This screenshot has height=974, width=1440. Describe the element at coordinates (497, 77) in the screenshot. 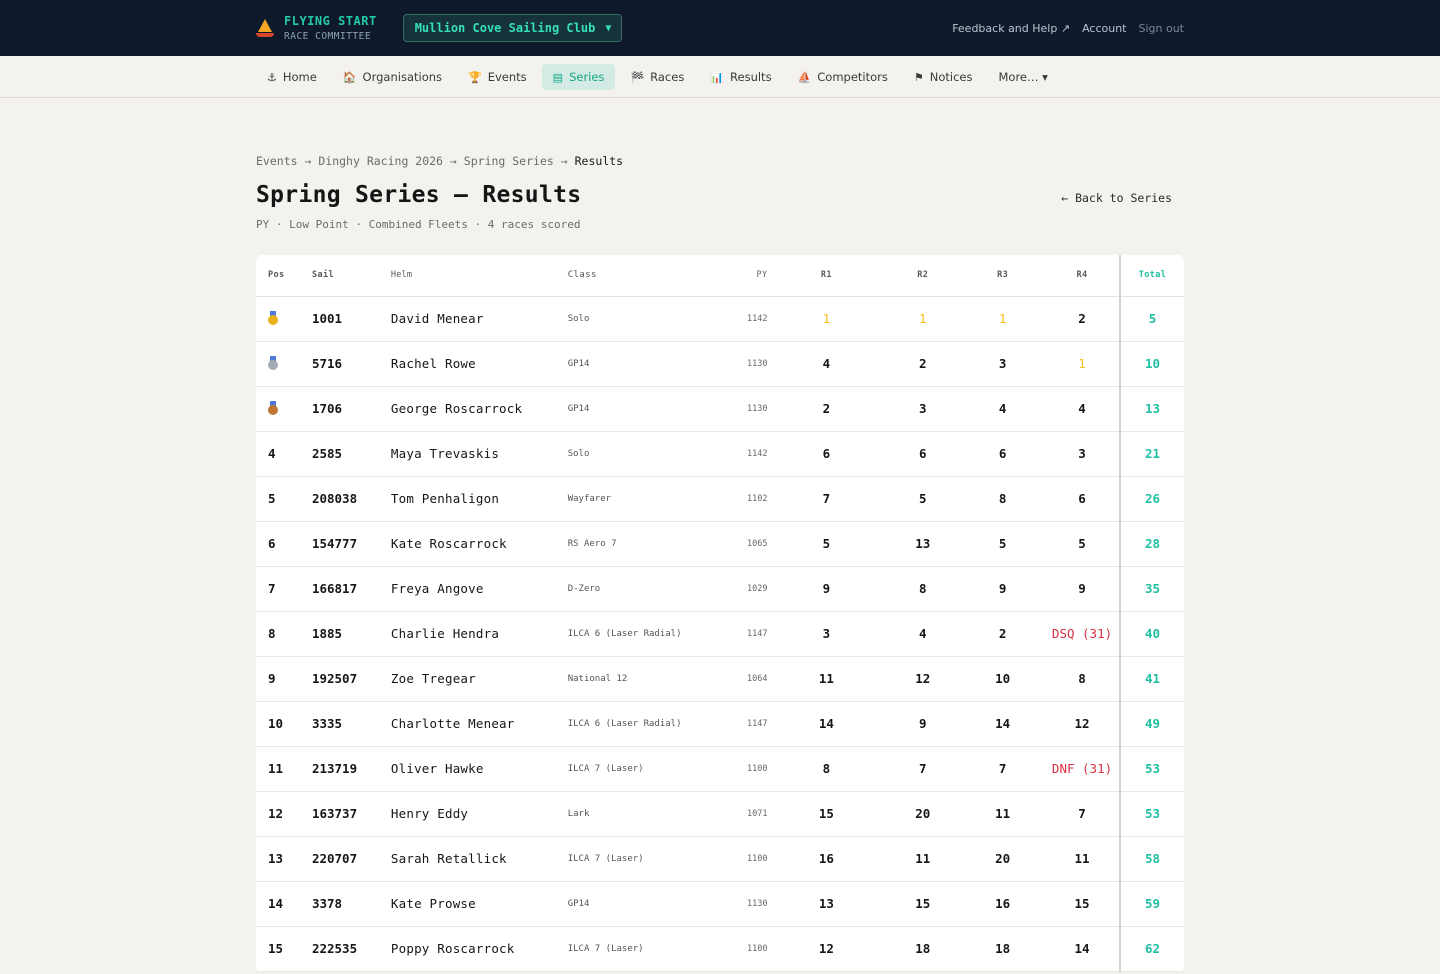

I see `nav-item-events: 🏆 Events` at that location.